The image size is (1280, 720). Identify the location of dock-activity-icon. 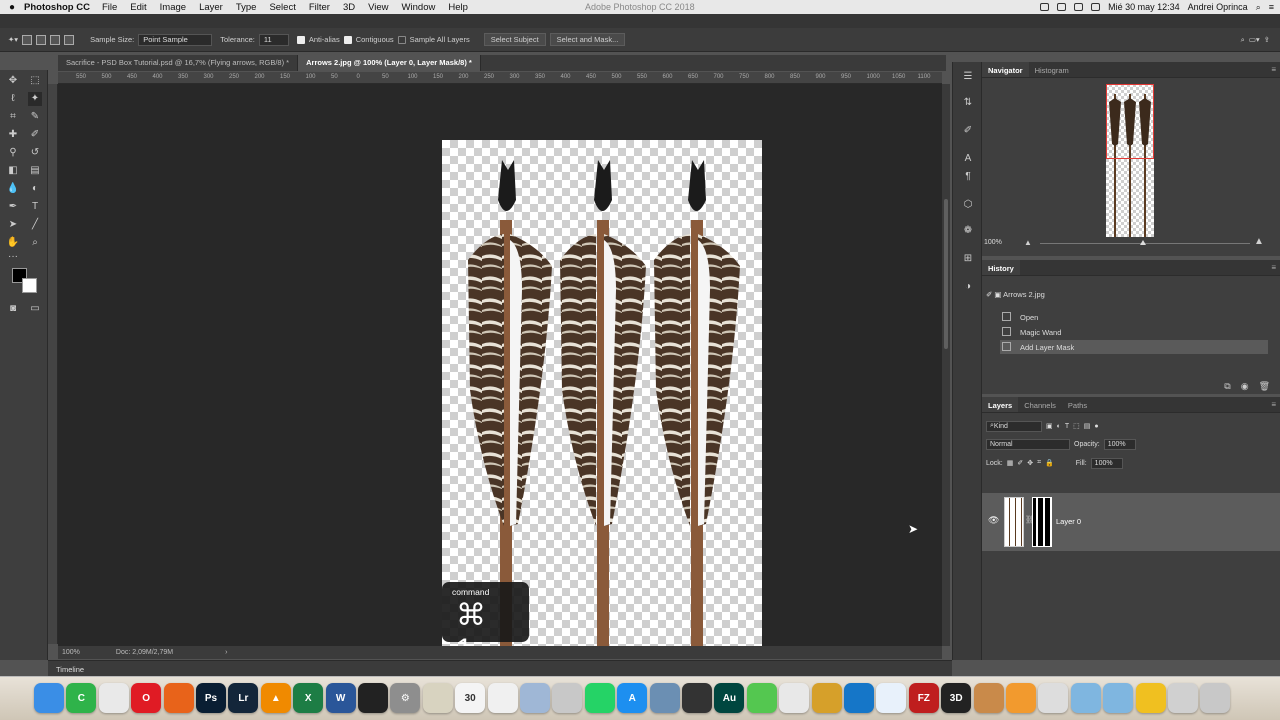
(373, 698).